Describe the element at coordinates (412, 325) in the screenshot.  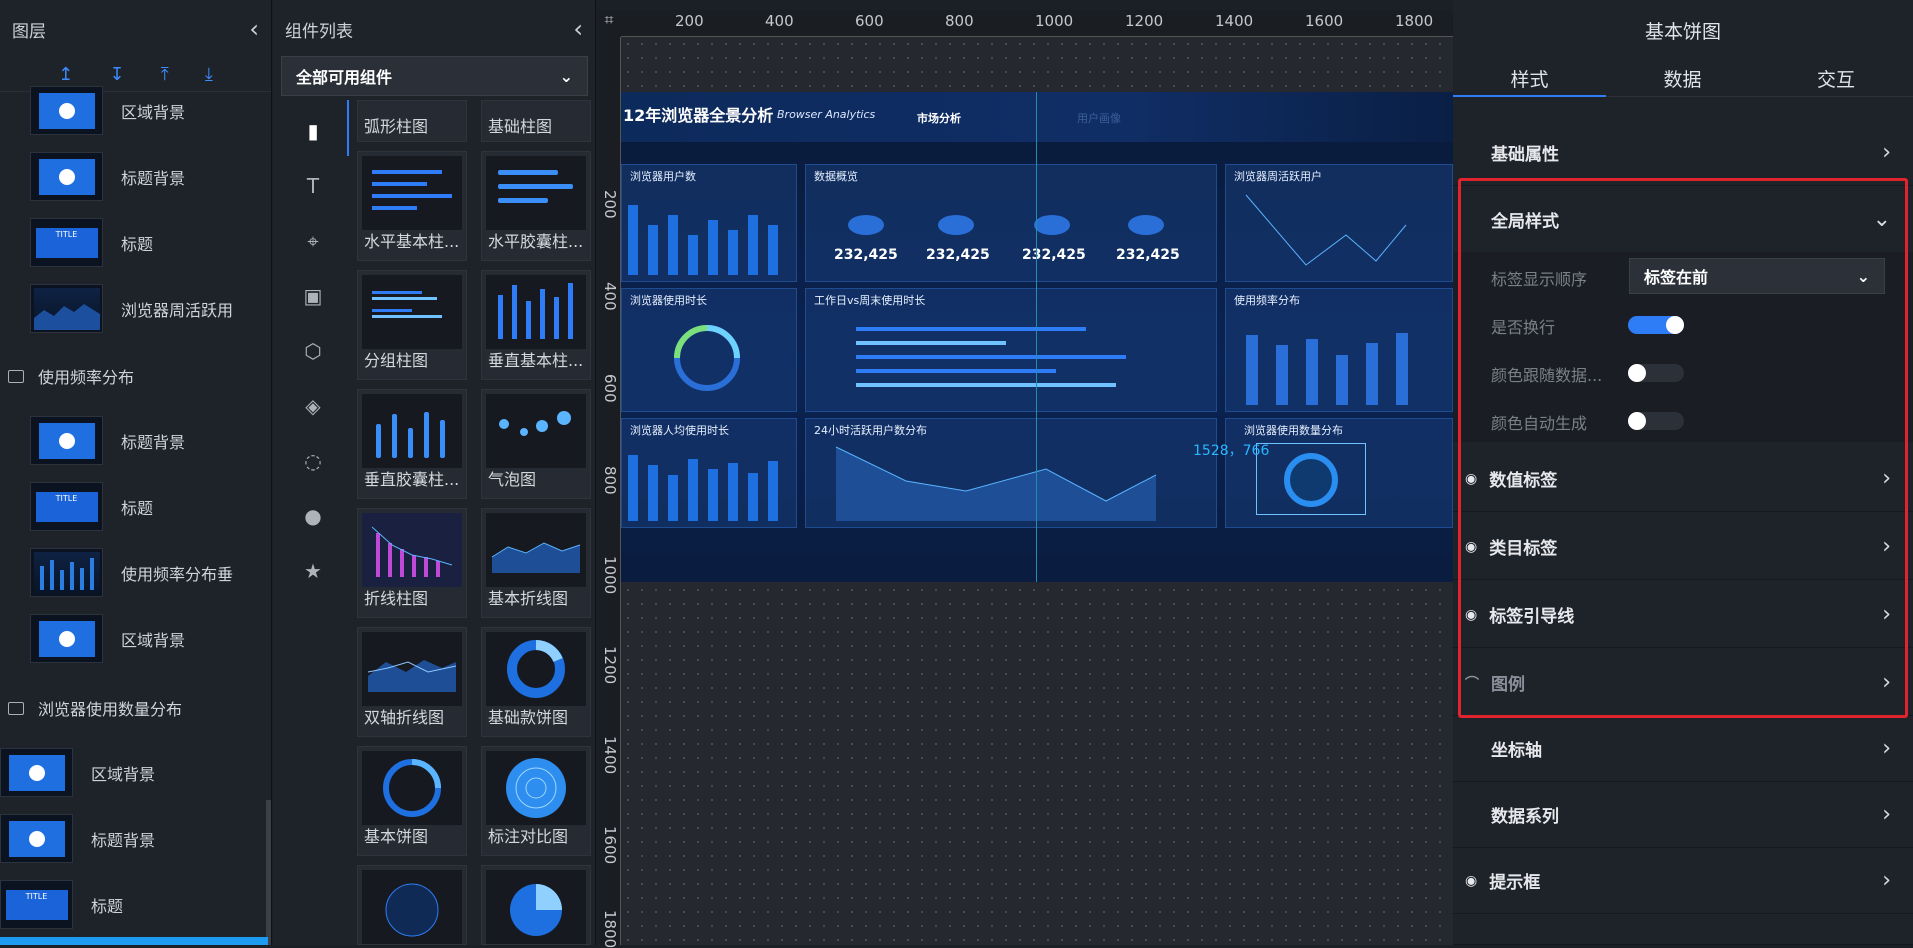
I see `component-card: 分组柱图` at that location.